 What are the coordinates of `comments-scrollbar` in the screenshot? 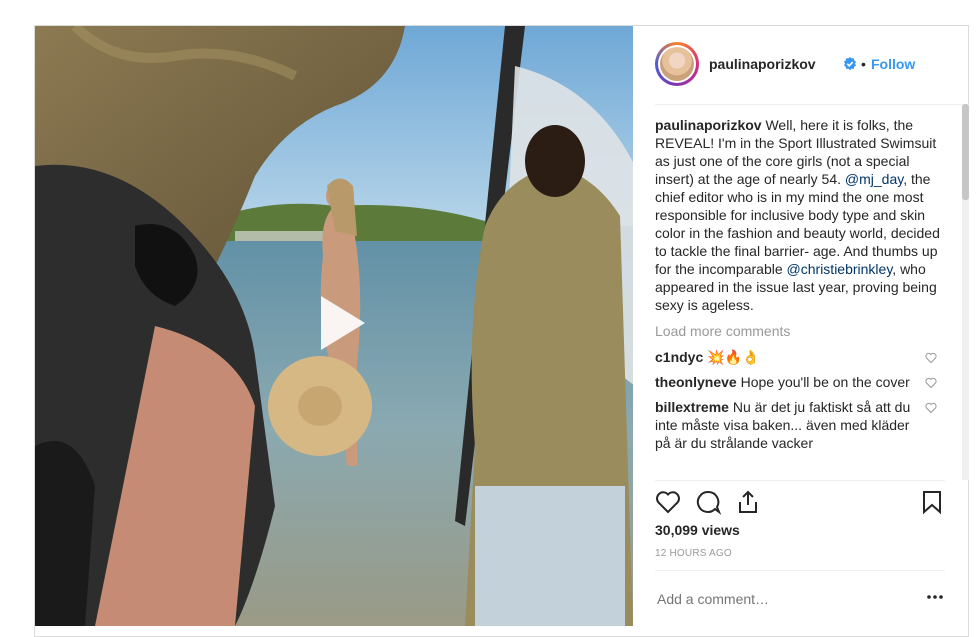 It's located at (965, 292).